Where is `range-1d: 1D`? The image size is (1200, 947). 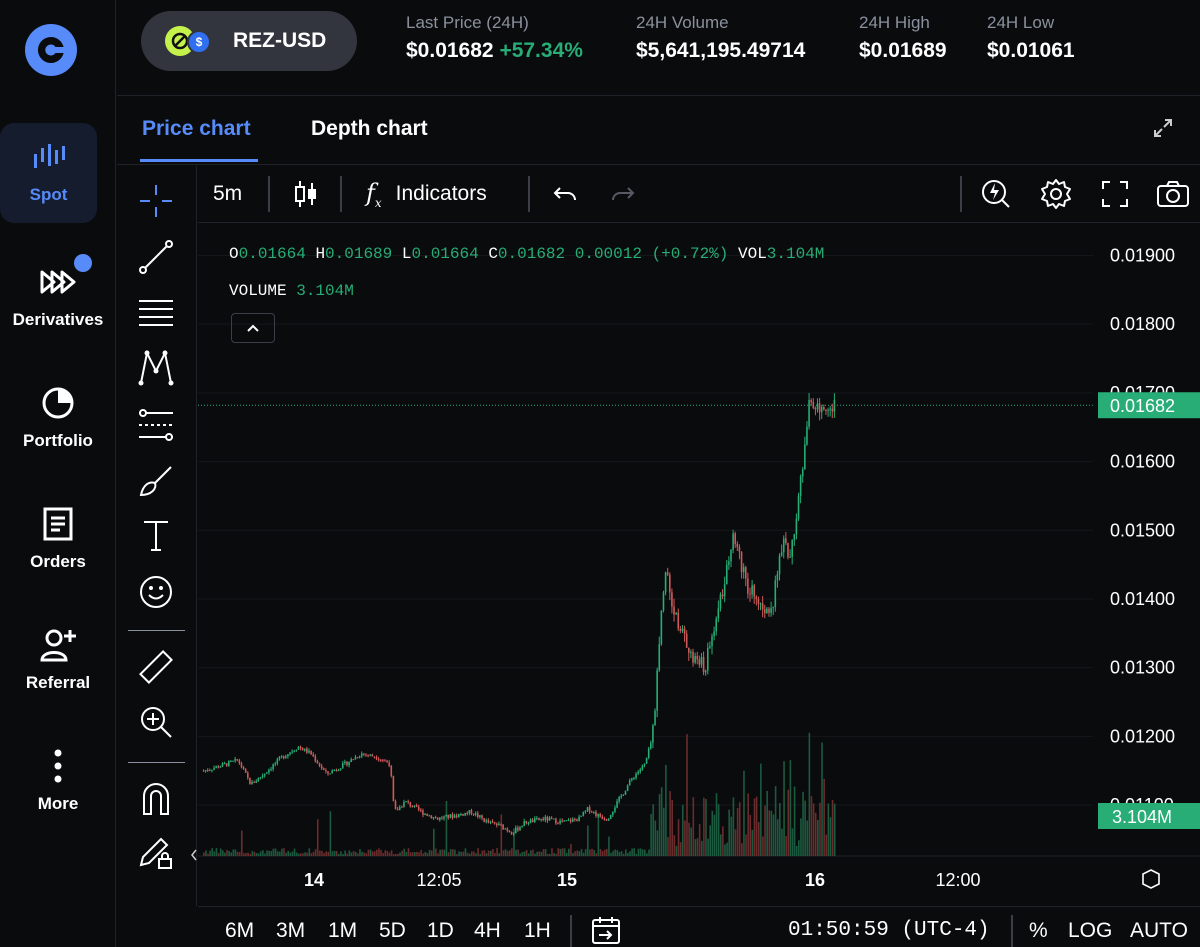 range-1d: 1D is located at coordinates (440, 931).